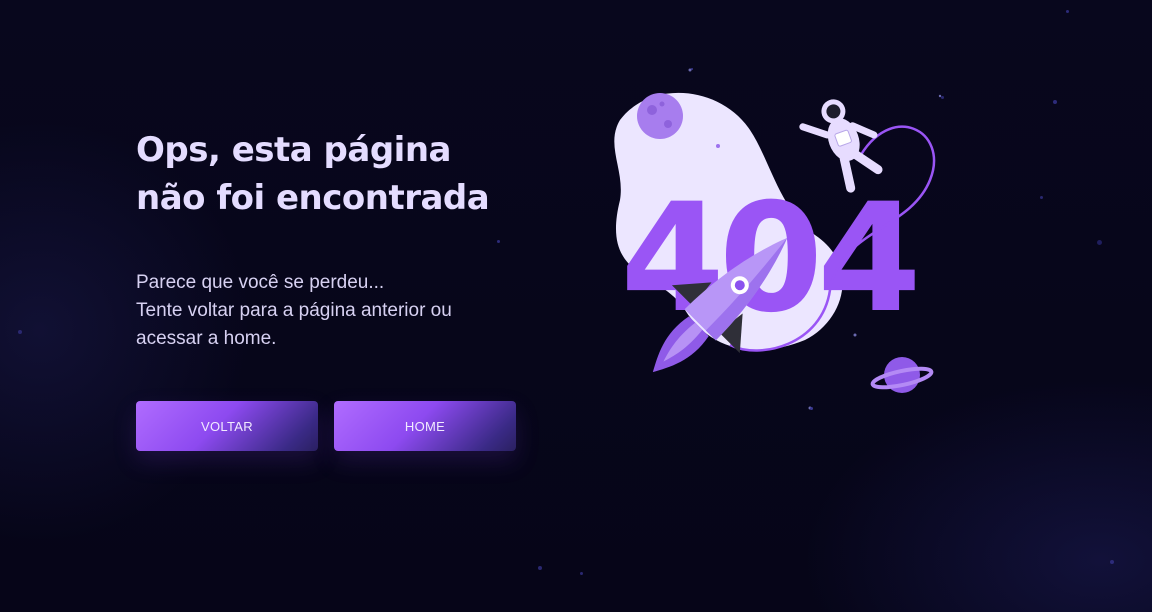 The height and width of the screenshot is (612, 1152). Describe the element at coordinates (293, 150) in the screenshot. I see `title-line-1: Ops, esta página` at that location.